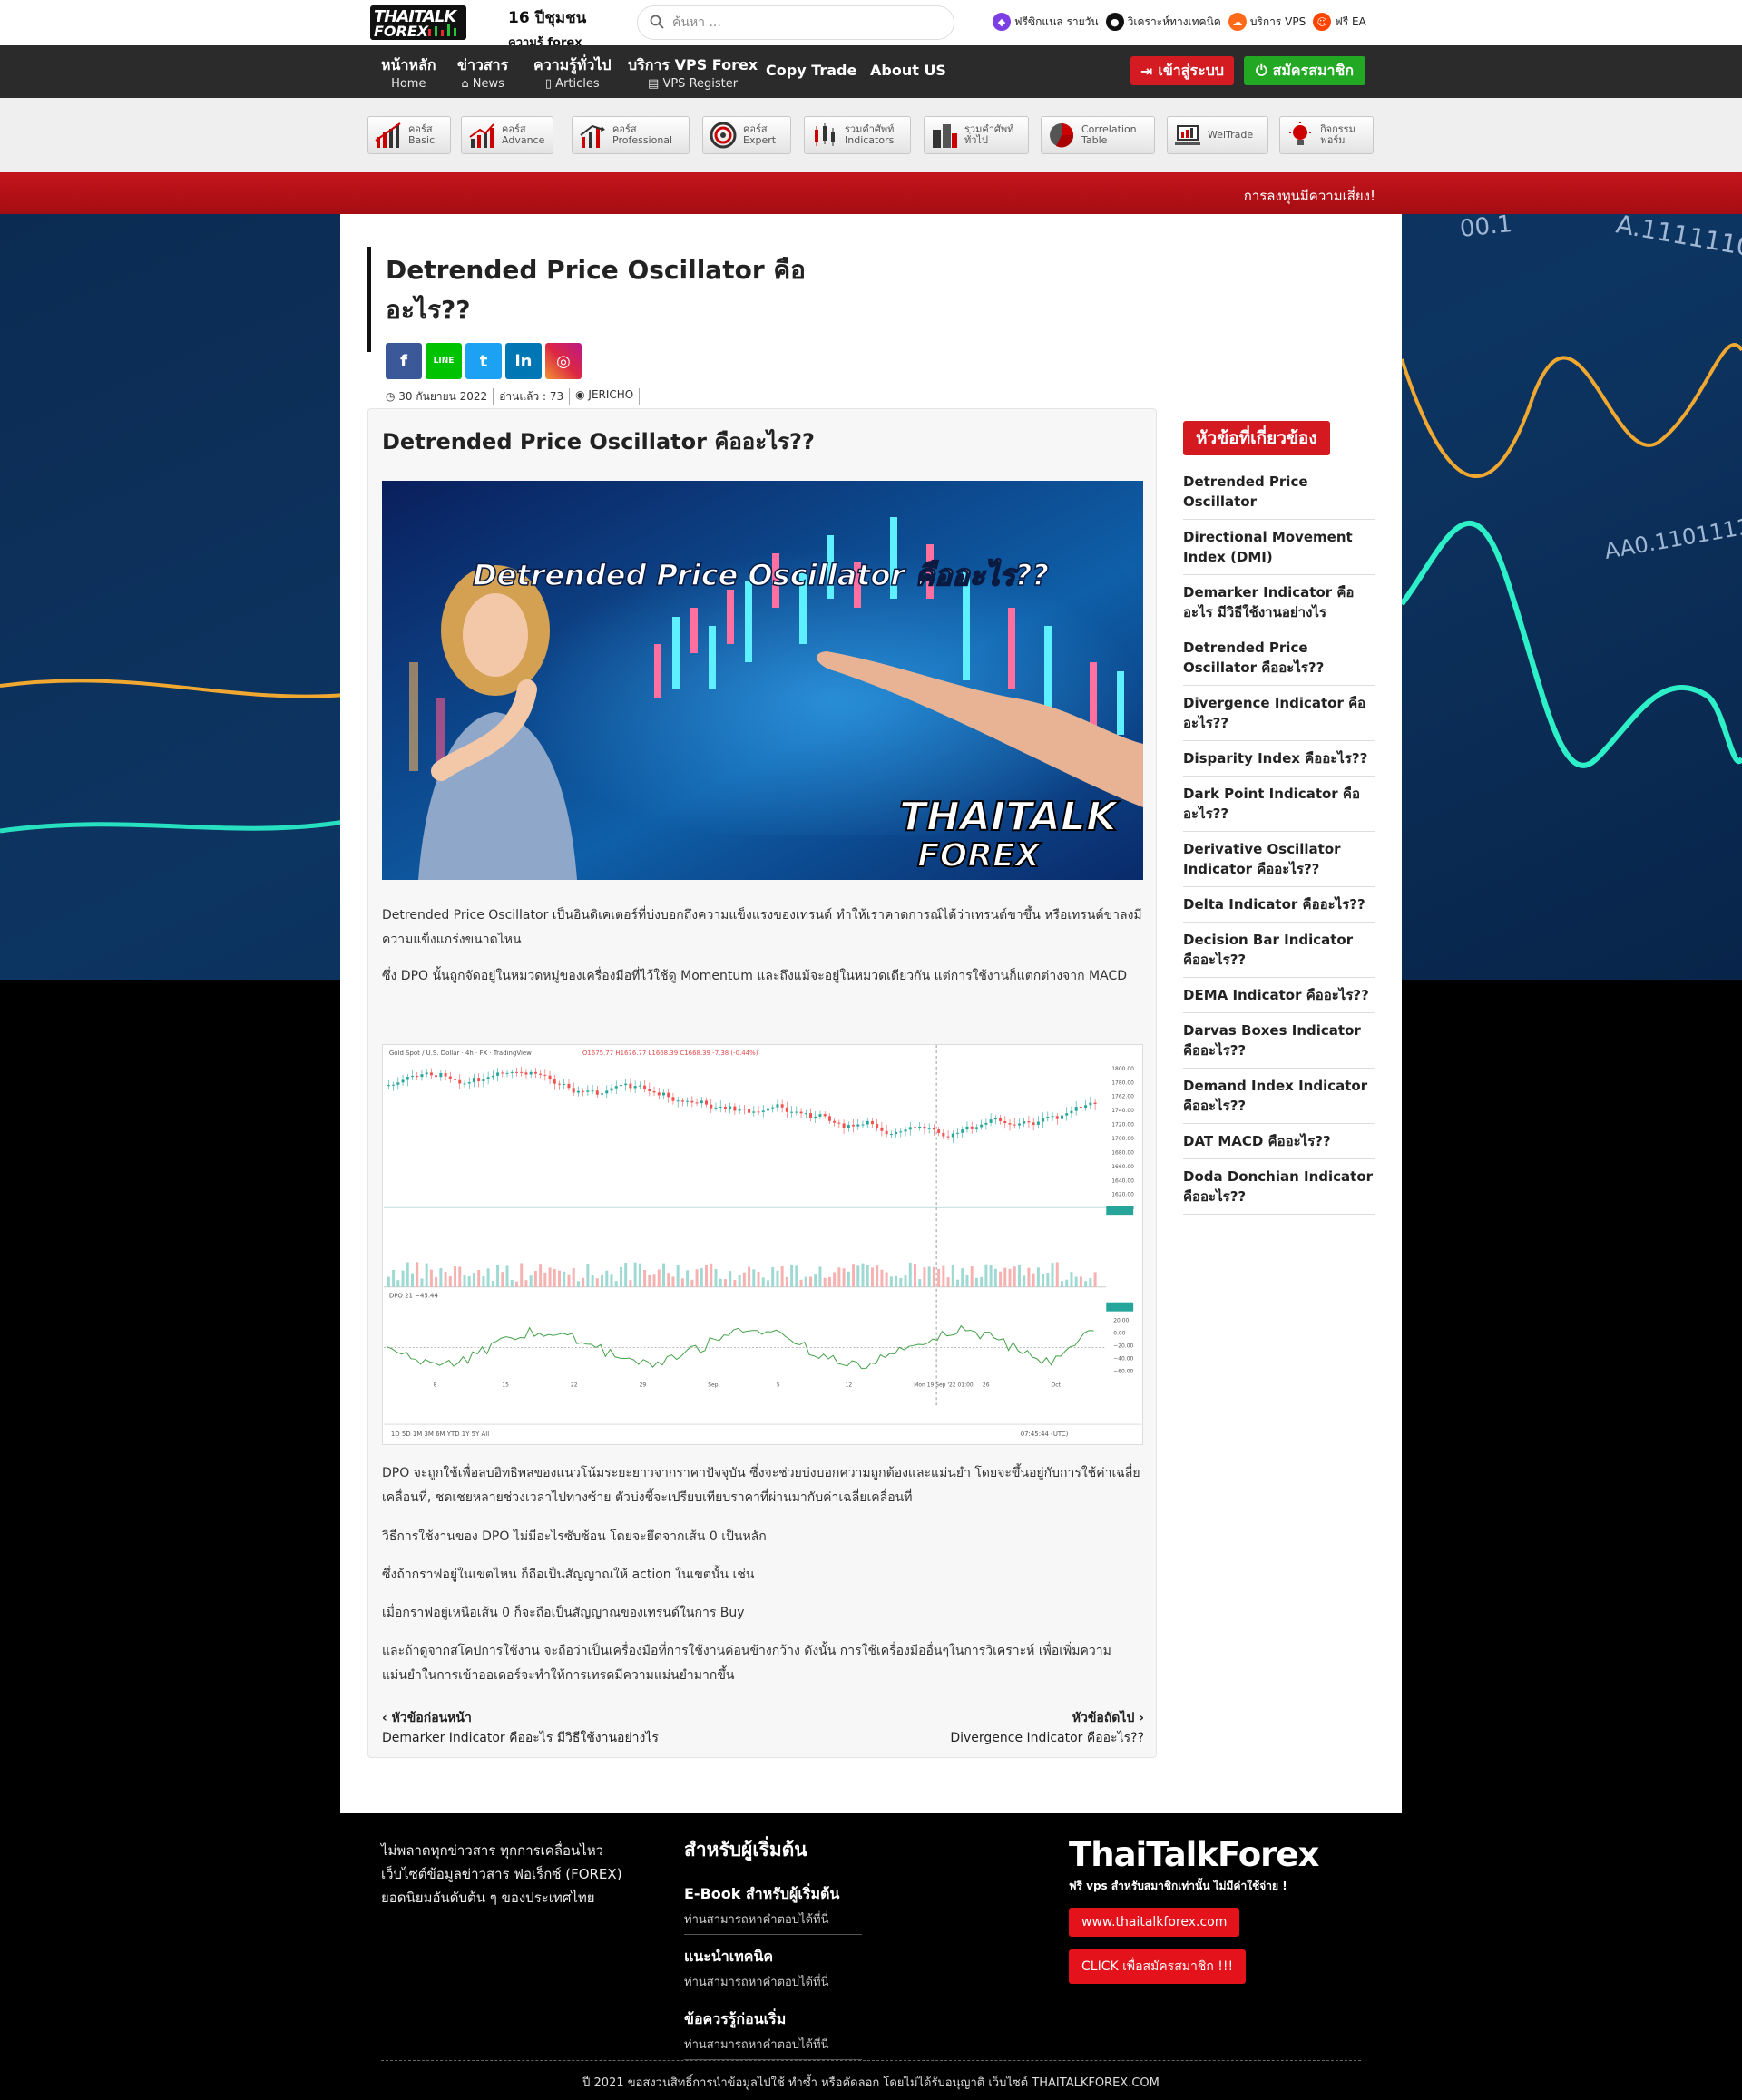 Image resolution: width=1742 pixels, height=2100 pixels. I want to click on related-item: Detrended Price Oscillator, so click(1279, 496).